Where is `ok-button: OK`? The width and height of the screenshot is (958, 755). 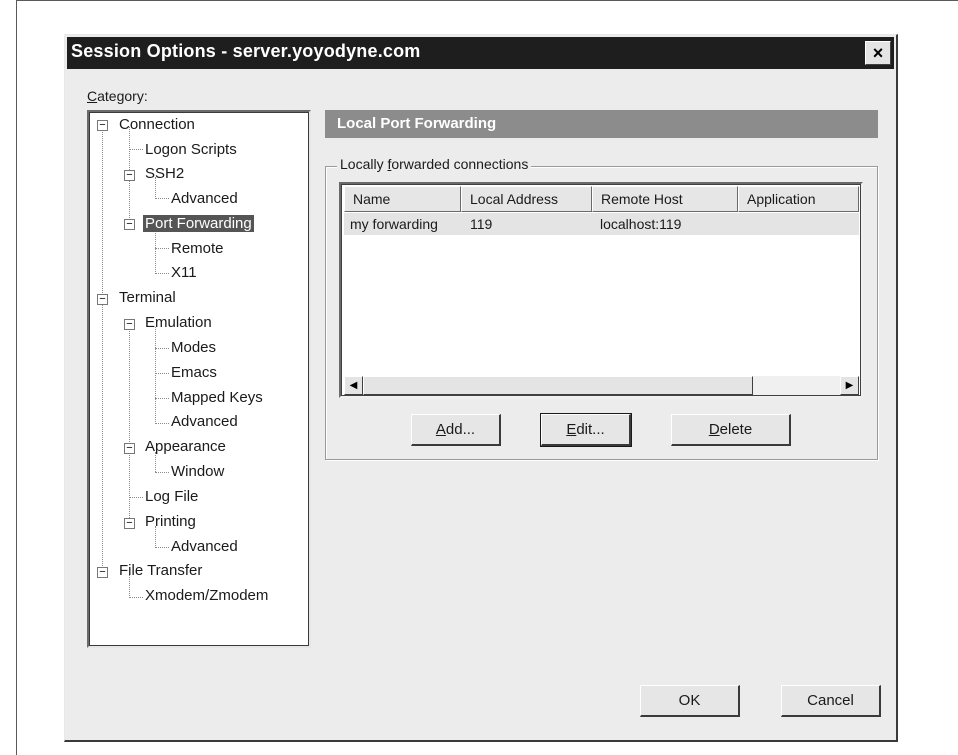
ok-button: OK is located at coordinates (690, 701).